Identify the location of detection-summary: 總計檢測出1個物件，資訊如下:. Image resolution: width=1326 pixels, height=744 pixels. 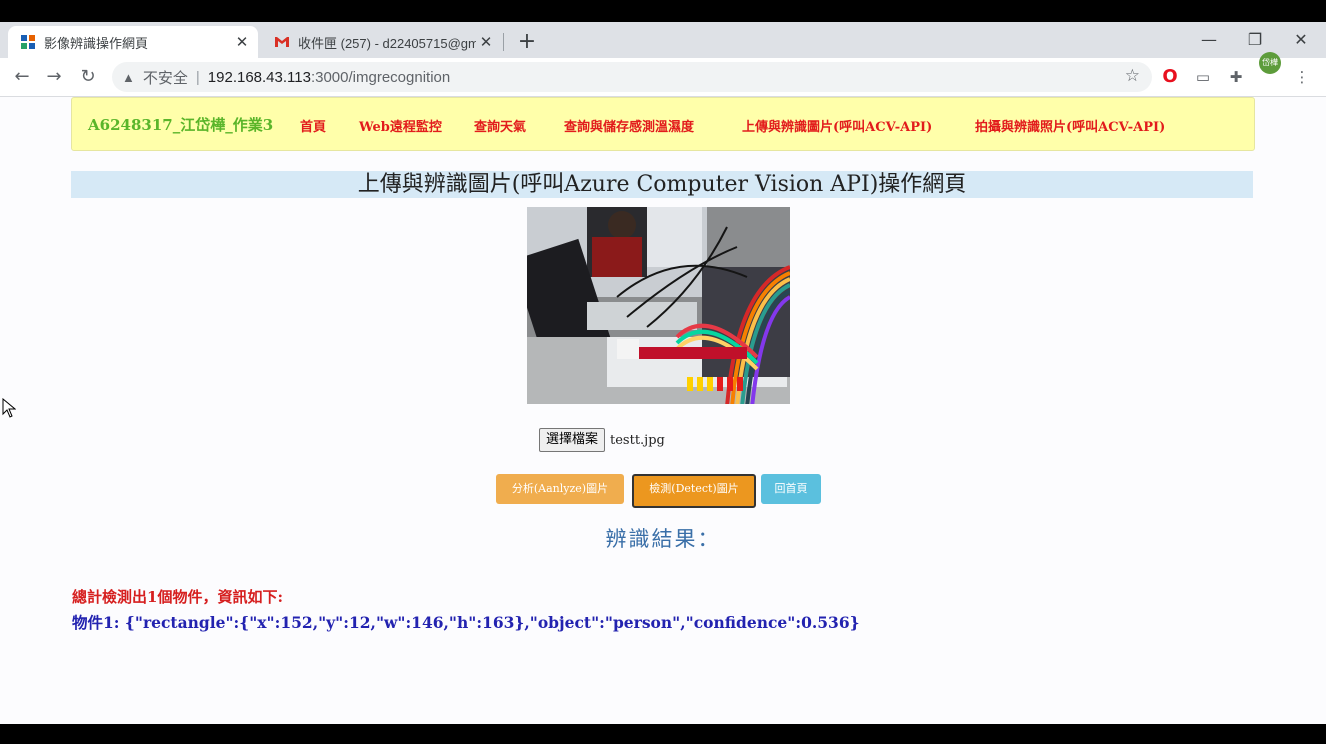
(177, 597).